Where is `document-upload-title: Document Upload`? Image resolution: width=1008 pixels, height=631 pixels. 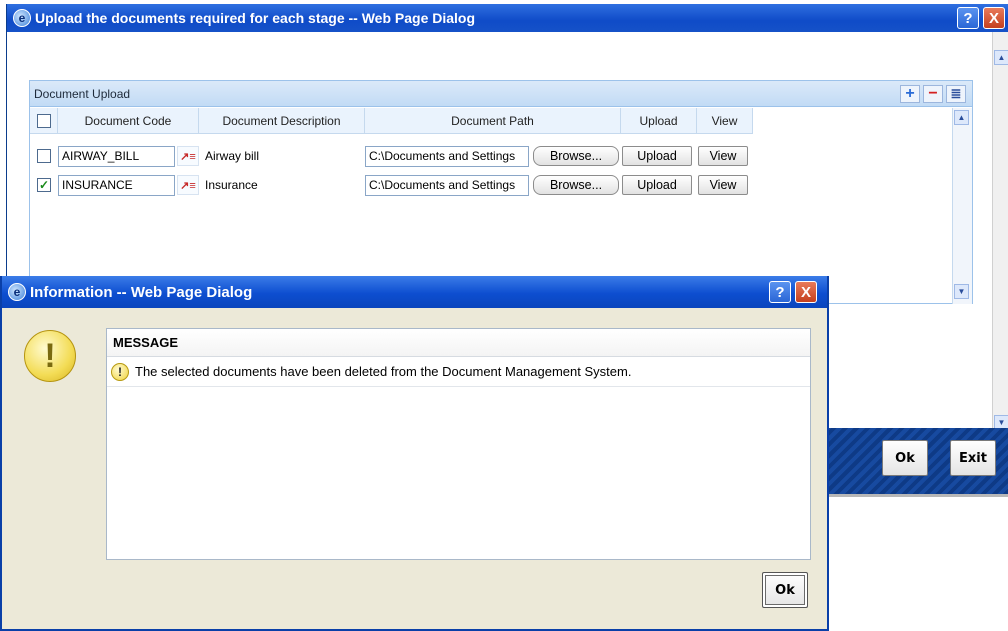 document-upload-title: Document Upload is located at coordinates (82, 93).